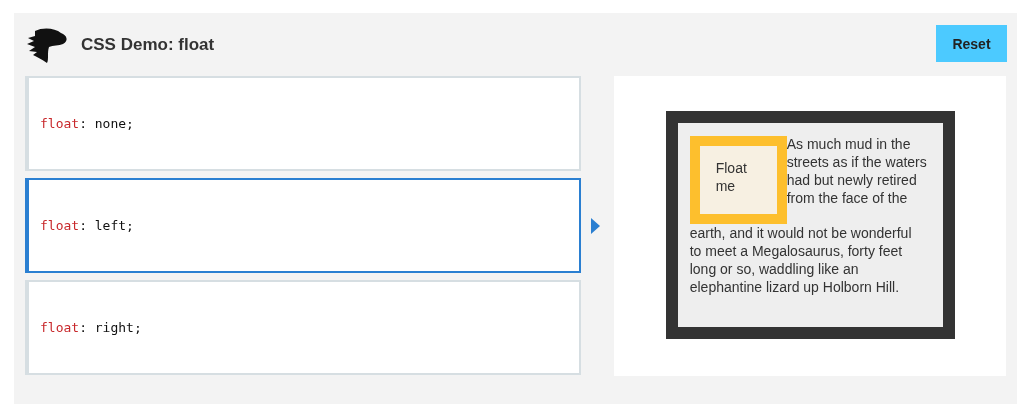  Describe the element at coordinates (801, 260) in the screenshot. I see `paragraph-text: earth, and it would not be wonderful to meet a Megalosaurus, forty feet long or so, waddling like an elephantine lizard up Holborn Hill.` at that location.